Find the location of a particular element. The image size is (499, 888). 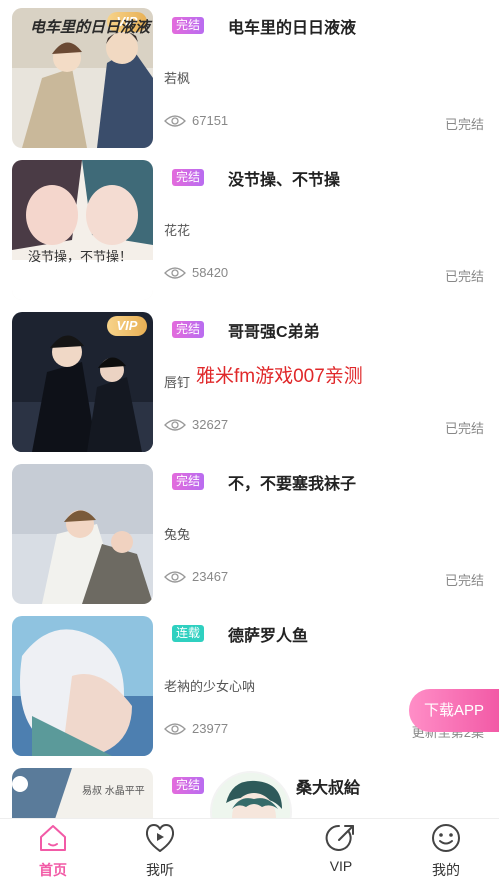

cover-title: 没节操，不节操！ is located at coordinates (80, 256).